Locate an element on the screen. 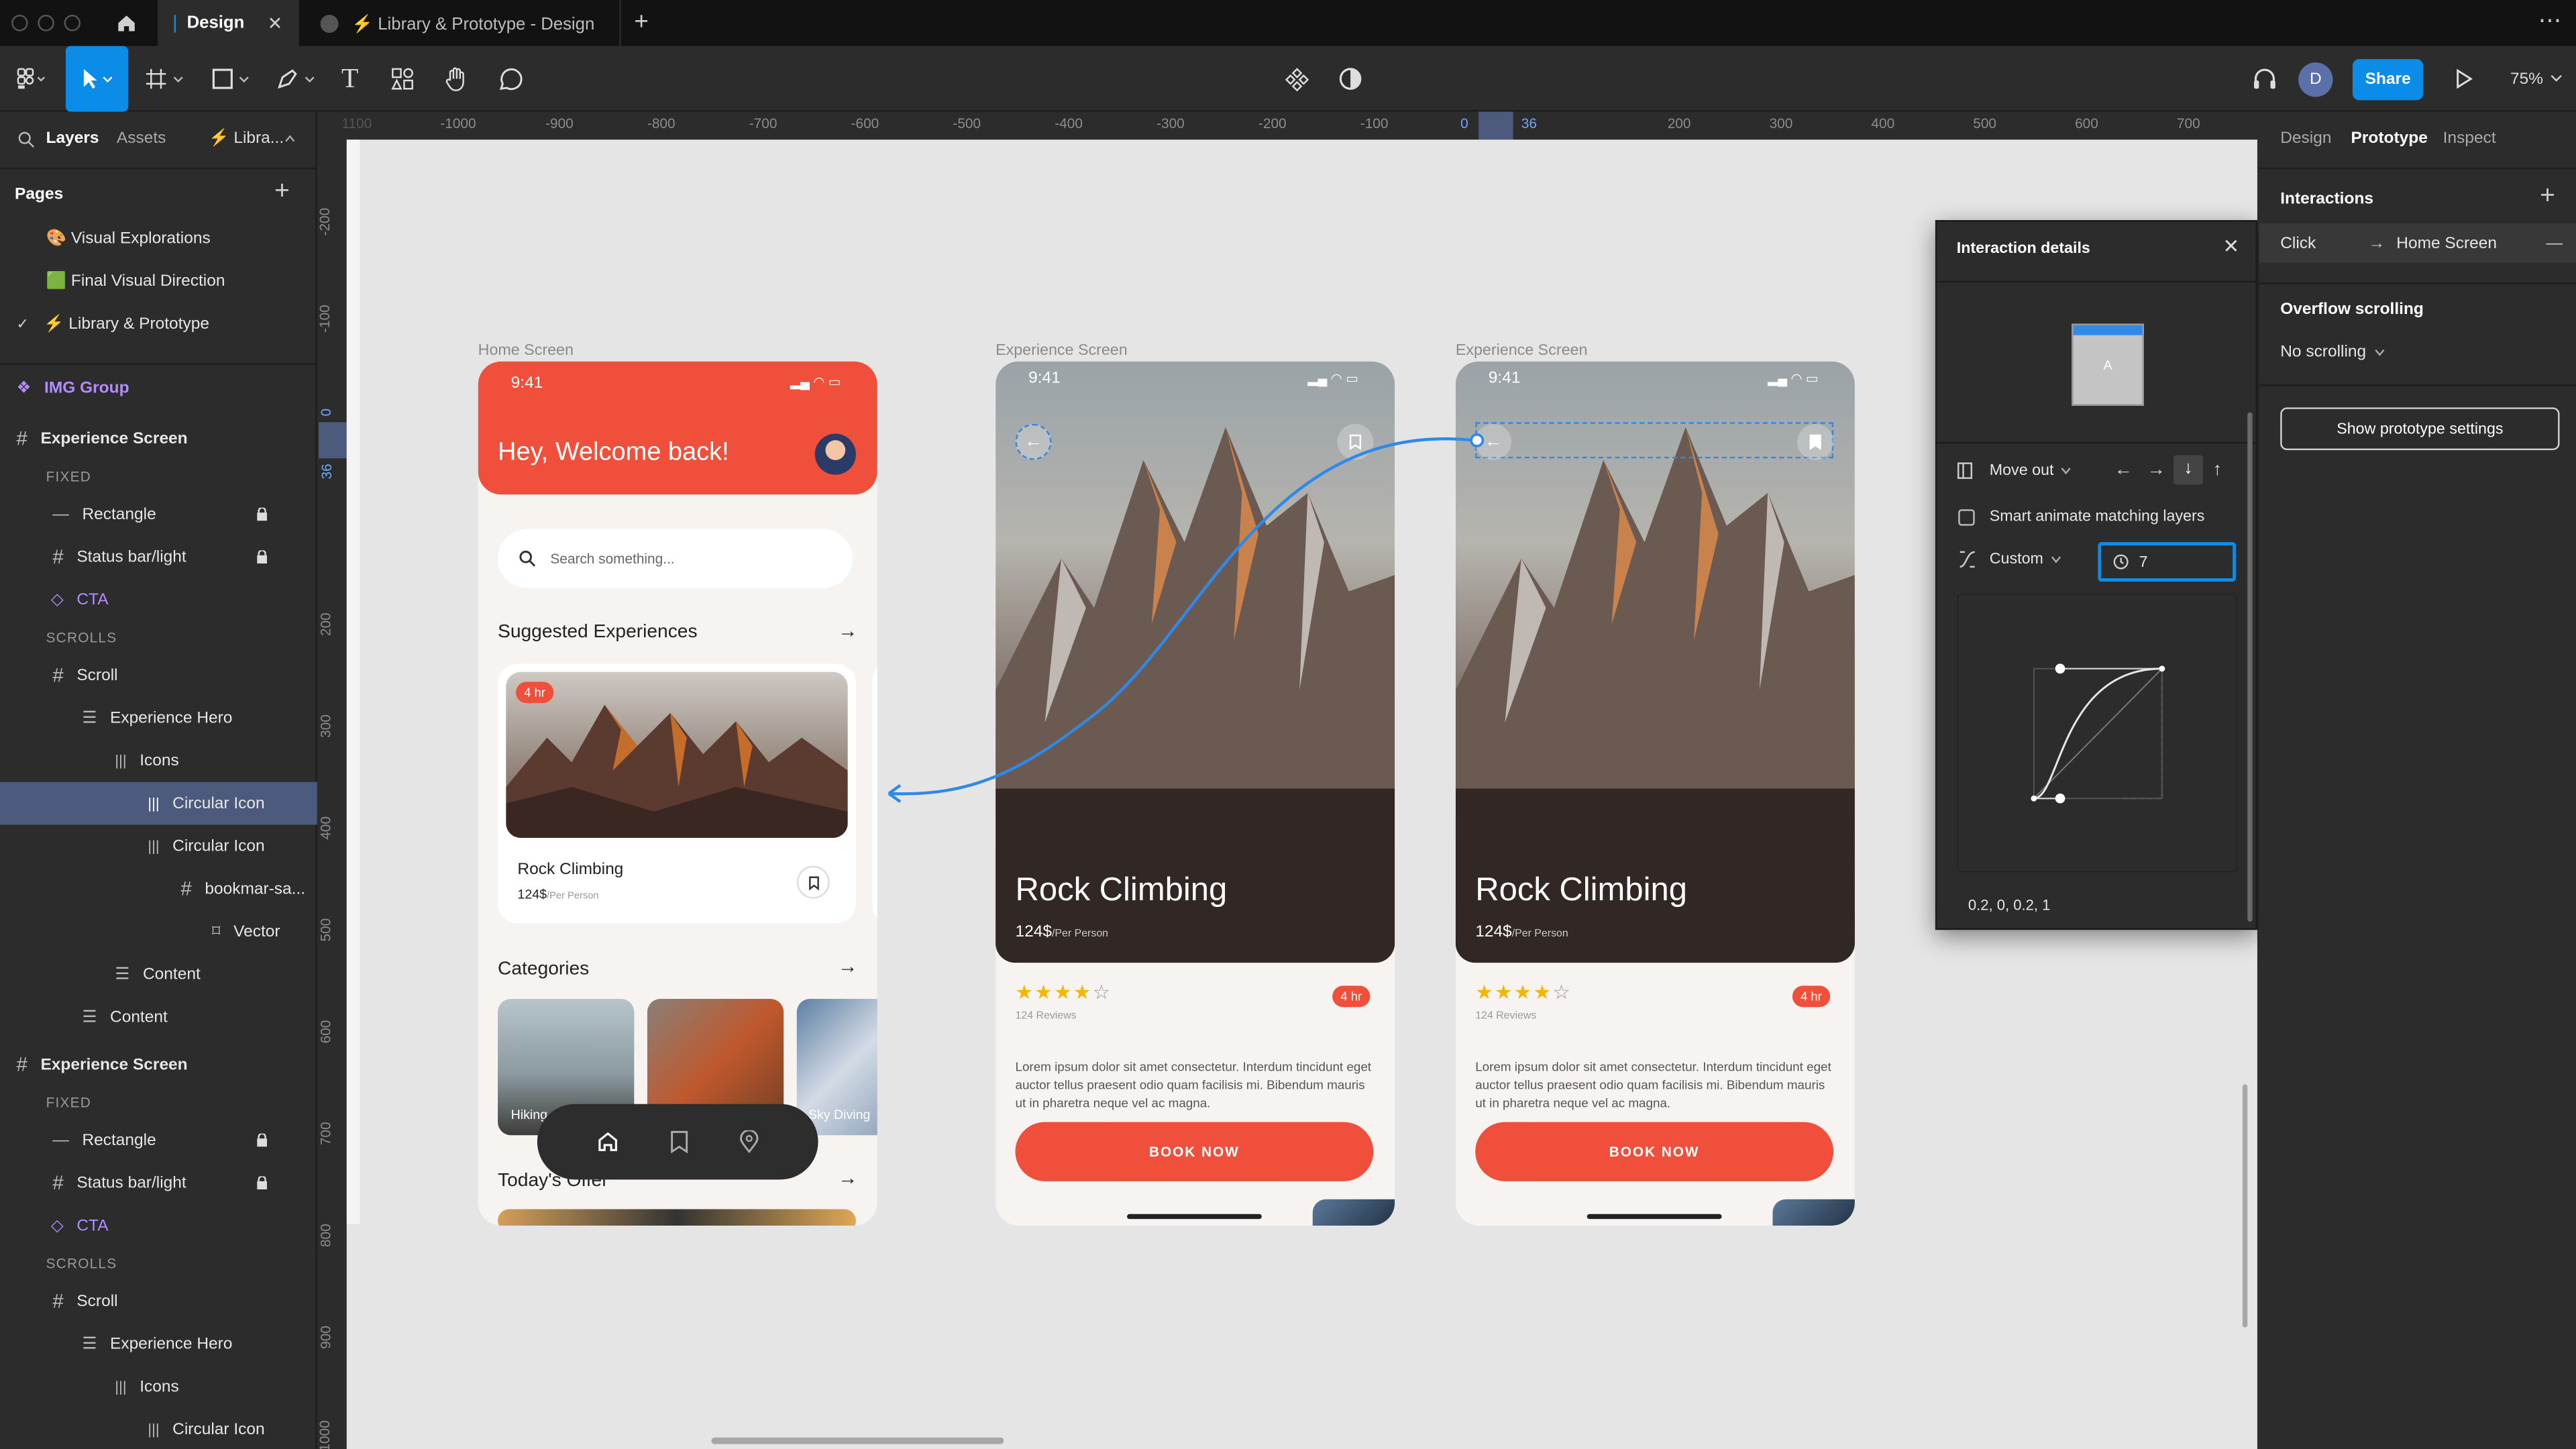  close-icon: ✕ is located at coordinates (2230, 246).